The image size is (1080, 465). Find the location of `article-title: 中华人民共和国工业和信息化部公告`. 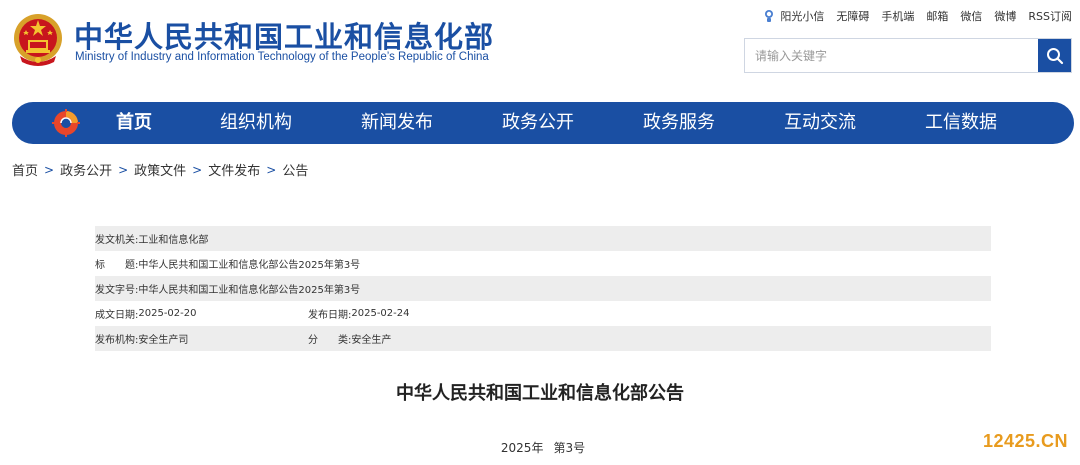

article-title: 中华人民共和国工业和信息化部公告 is located at coordinates (540, 393).